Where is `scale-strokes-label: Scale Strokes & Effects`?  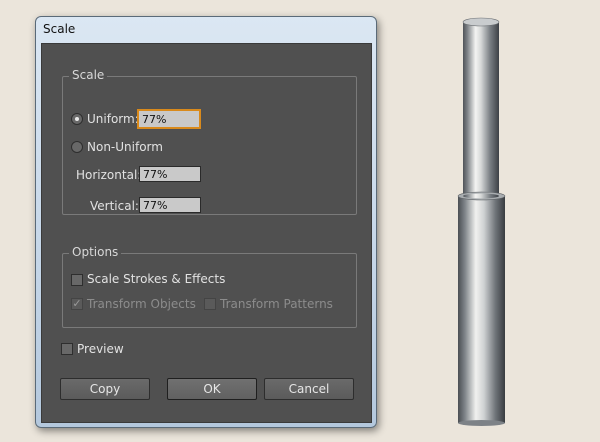 scale-strokes-label: Scale Strokes & Effects is located at coordinates (156, 279).